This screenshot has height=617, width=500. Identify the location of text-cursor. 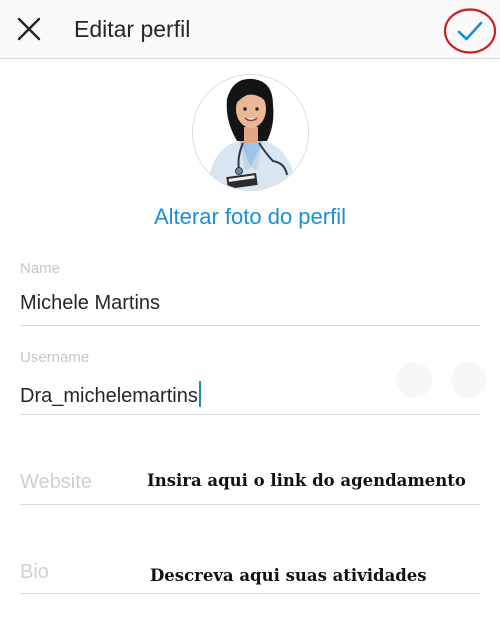
(199, 394).